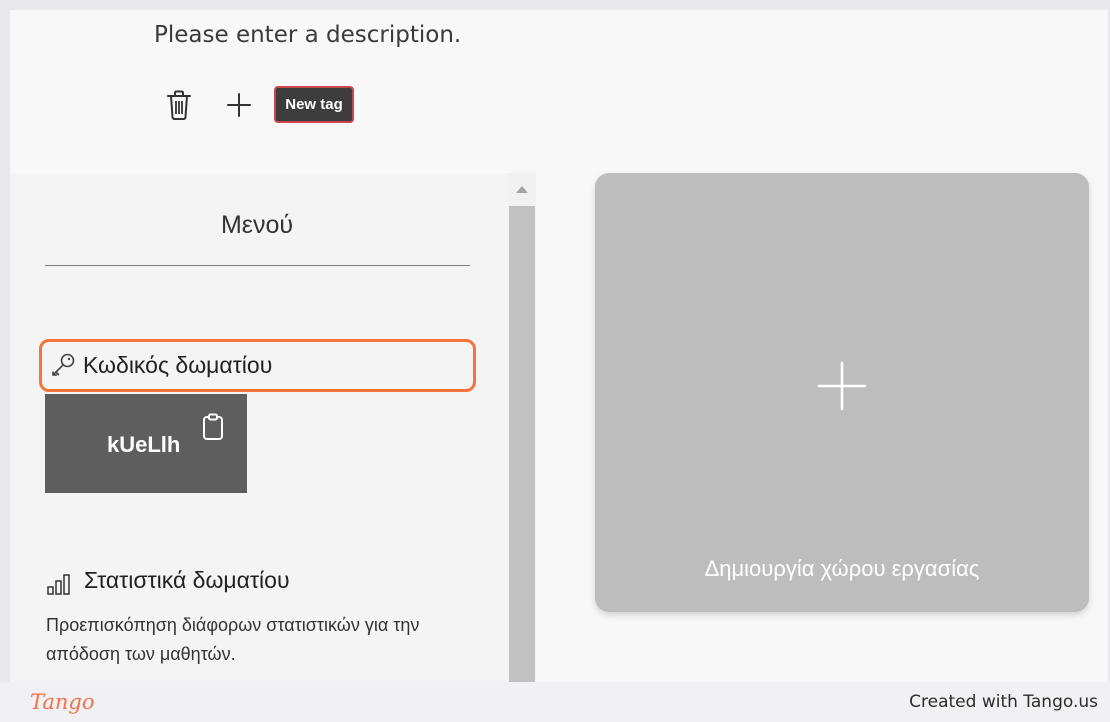  Describe the element at coordinates (62, 702) in the screenshot. I see `tango-logo: Tango` at that location.